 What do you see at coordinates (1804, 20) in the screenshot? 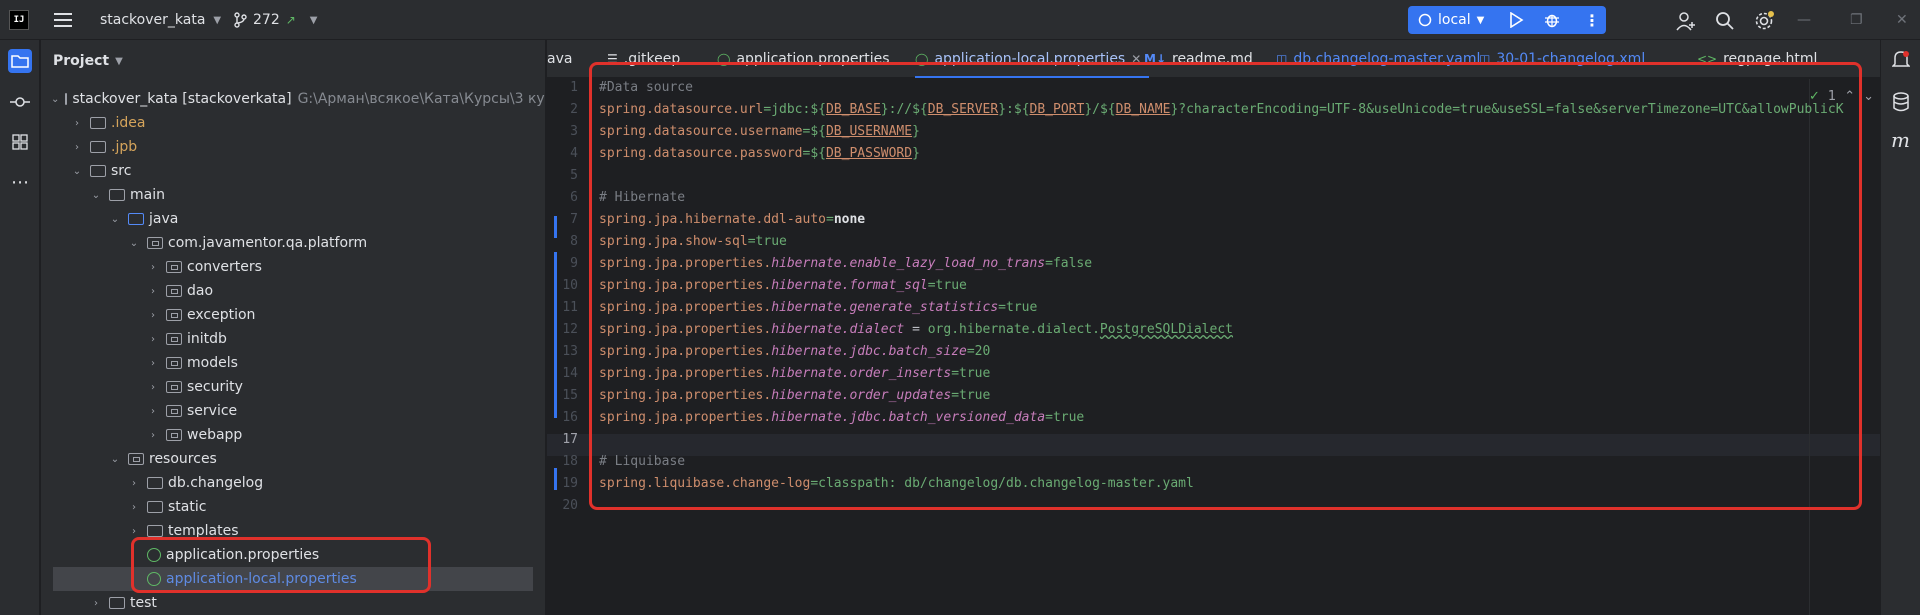
I see `minimize-icon: —` at bounding box center [1804, 20].